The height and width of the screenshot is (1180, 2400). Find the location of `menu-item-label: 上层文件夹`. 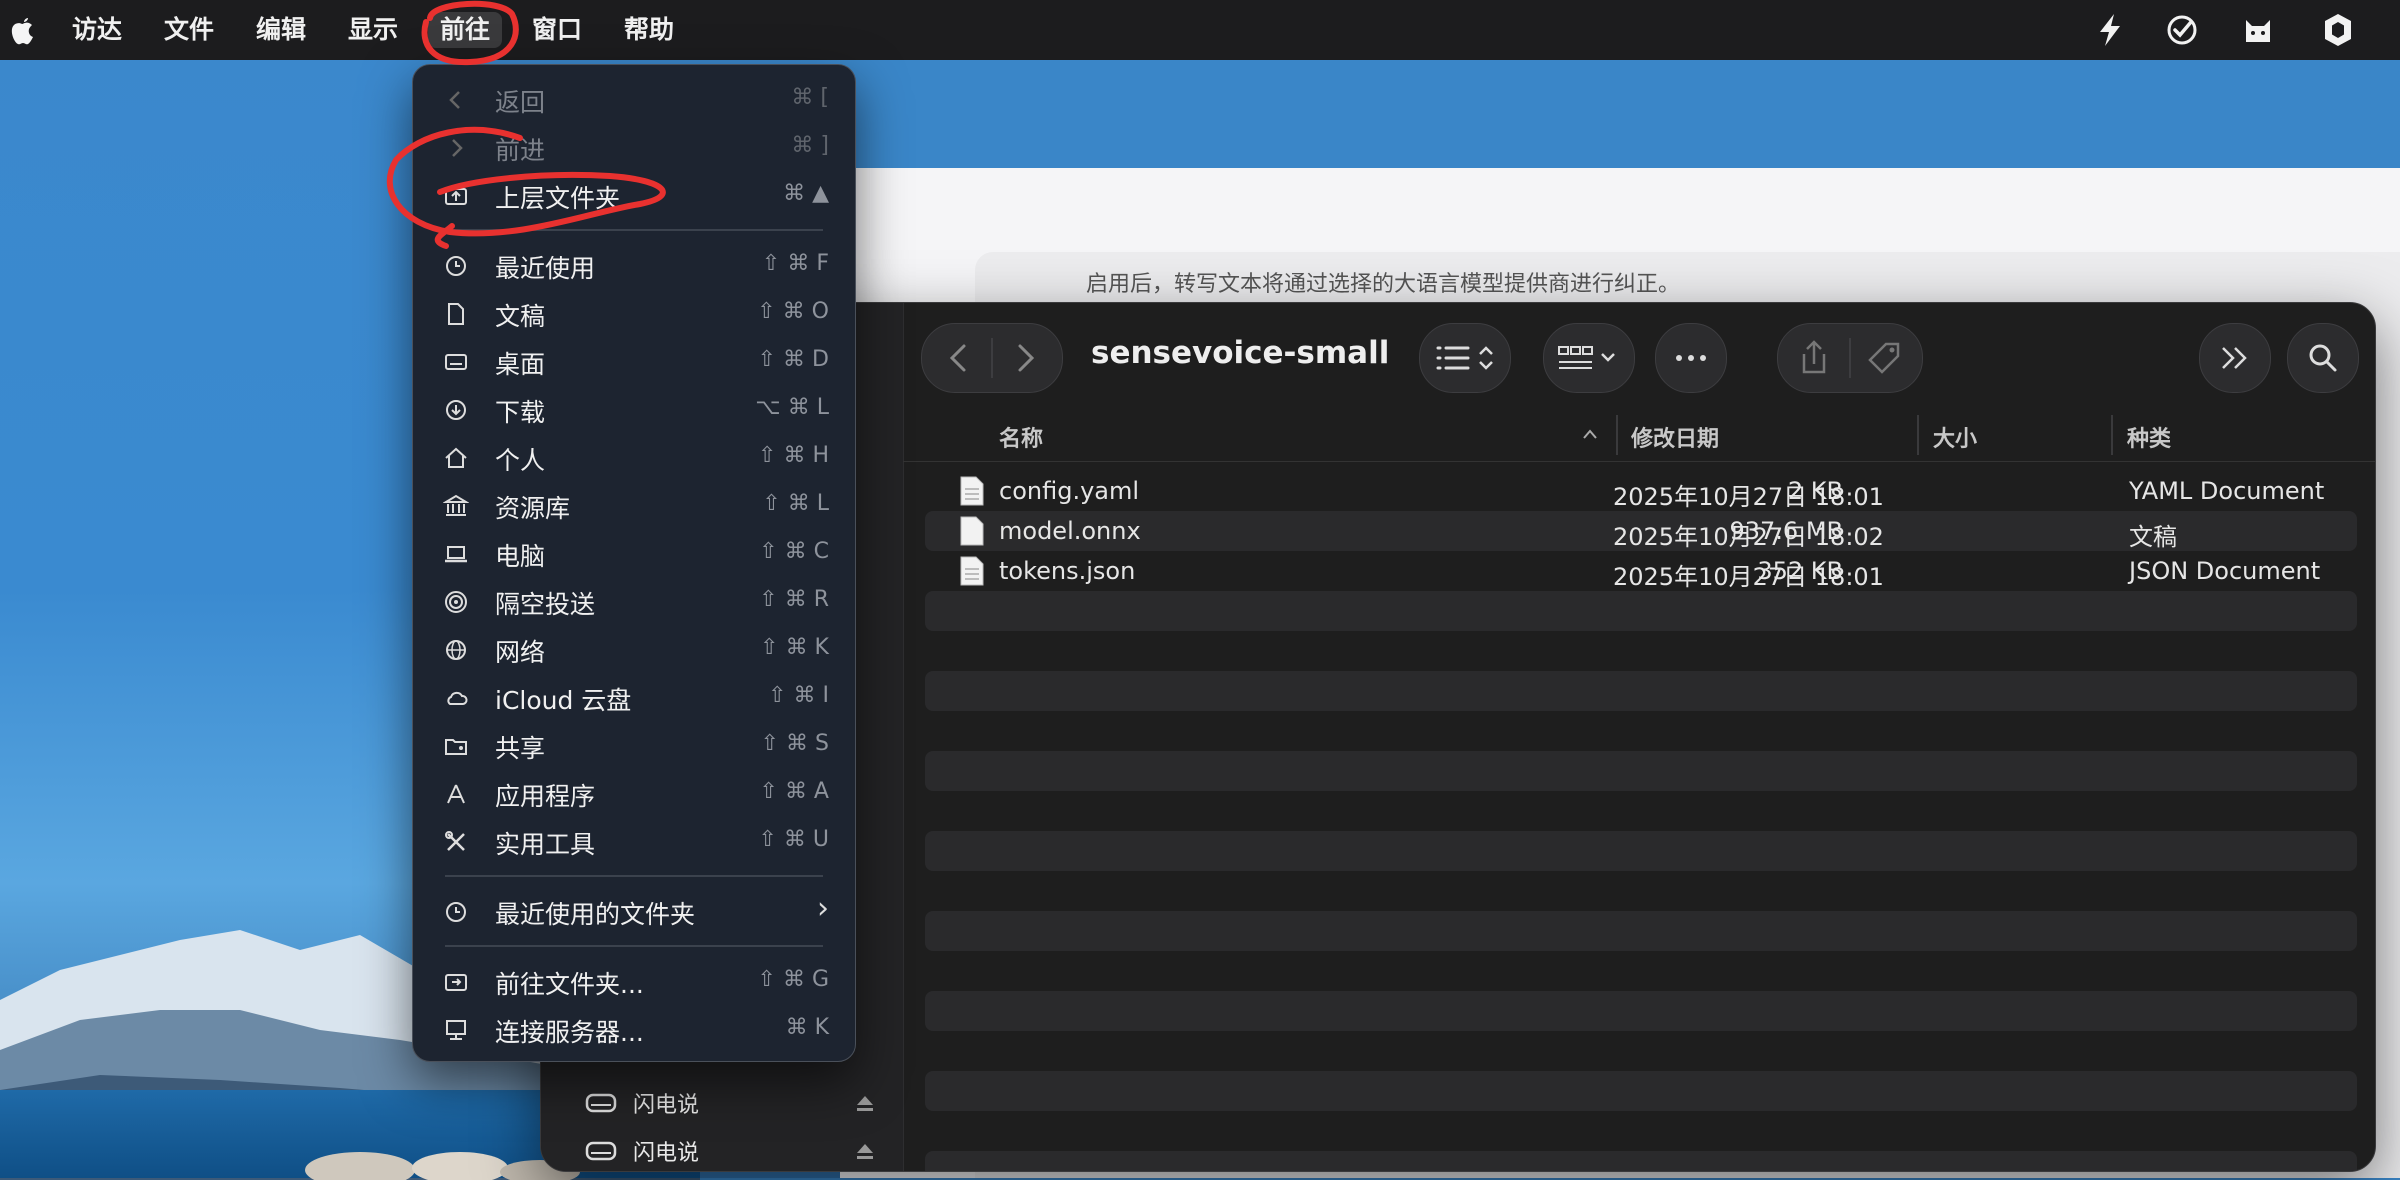

menu-item-label: 上层文件夹 is located at coordinates (558, 198).